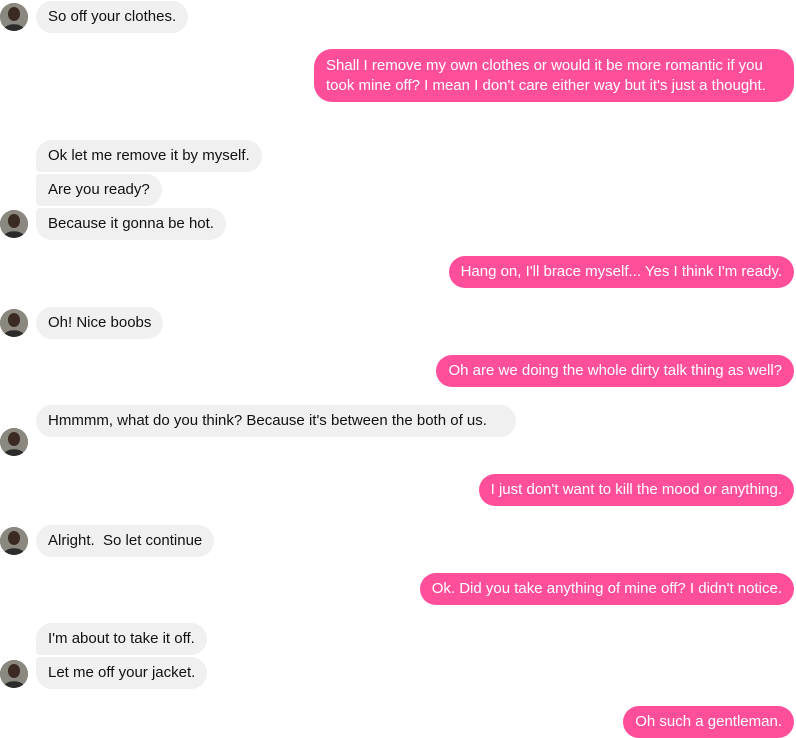 Image resolution: width=796 pixels, height=738 pixels. What do you see at coordinates (99, 190) in the screenshot?
I see `incoming-message: Are you ready?` at bounding box center [99, 190].